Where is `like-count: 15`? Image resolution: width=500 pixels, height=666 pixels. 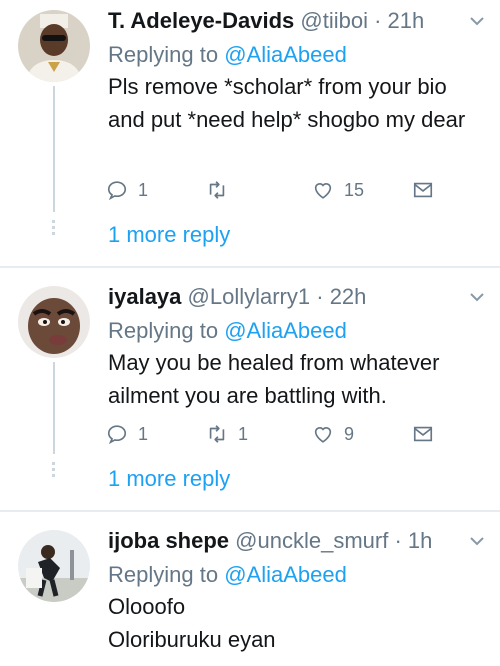
like-count: 15 is located at coordinates (354, 189).